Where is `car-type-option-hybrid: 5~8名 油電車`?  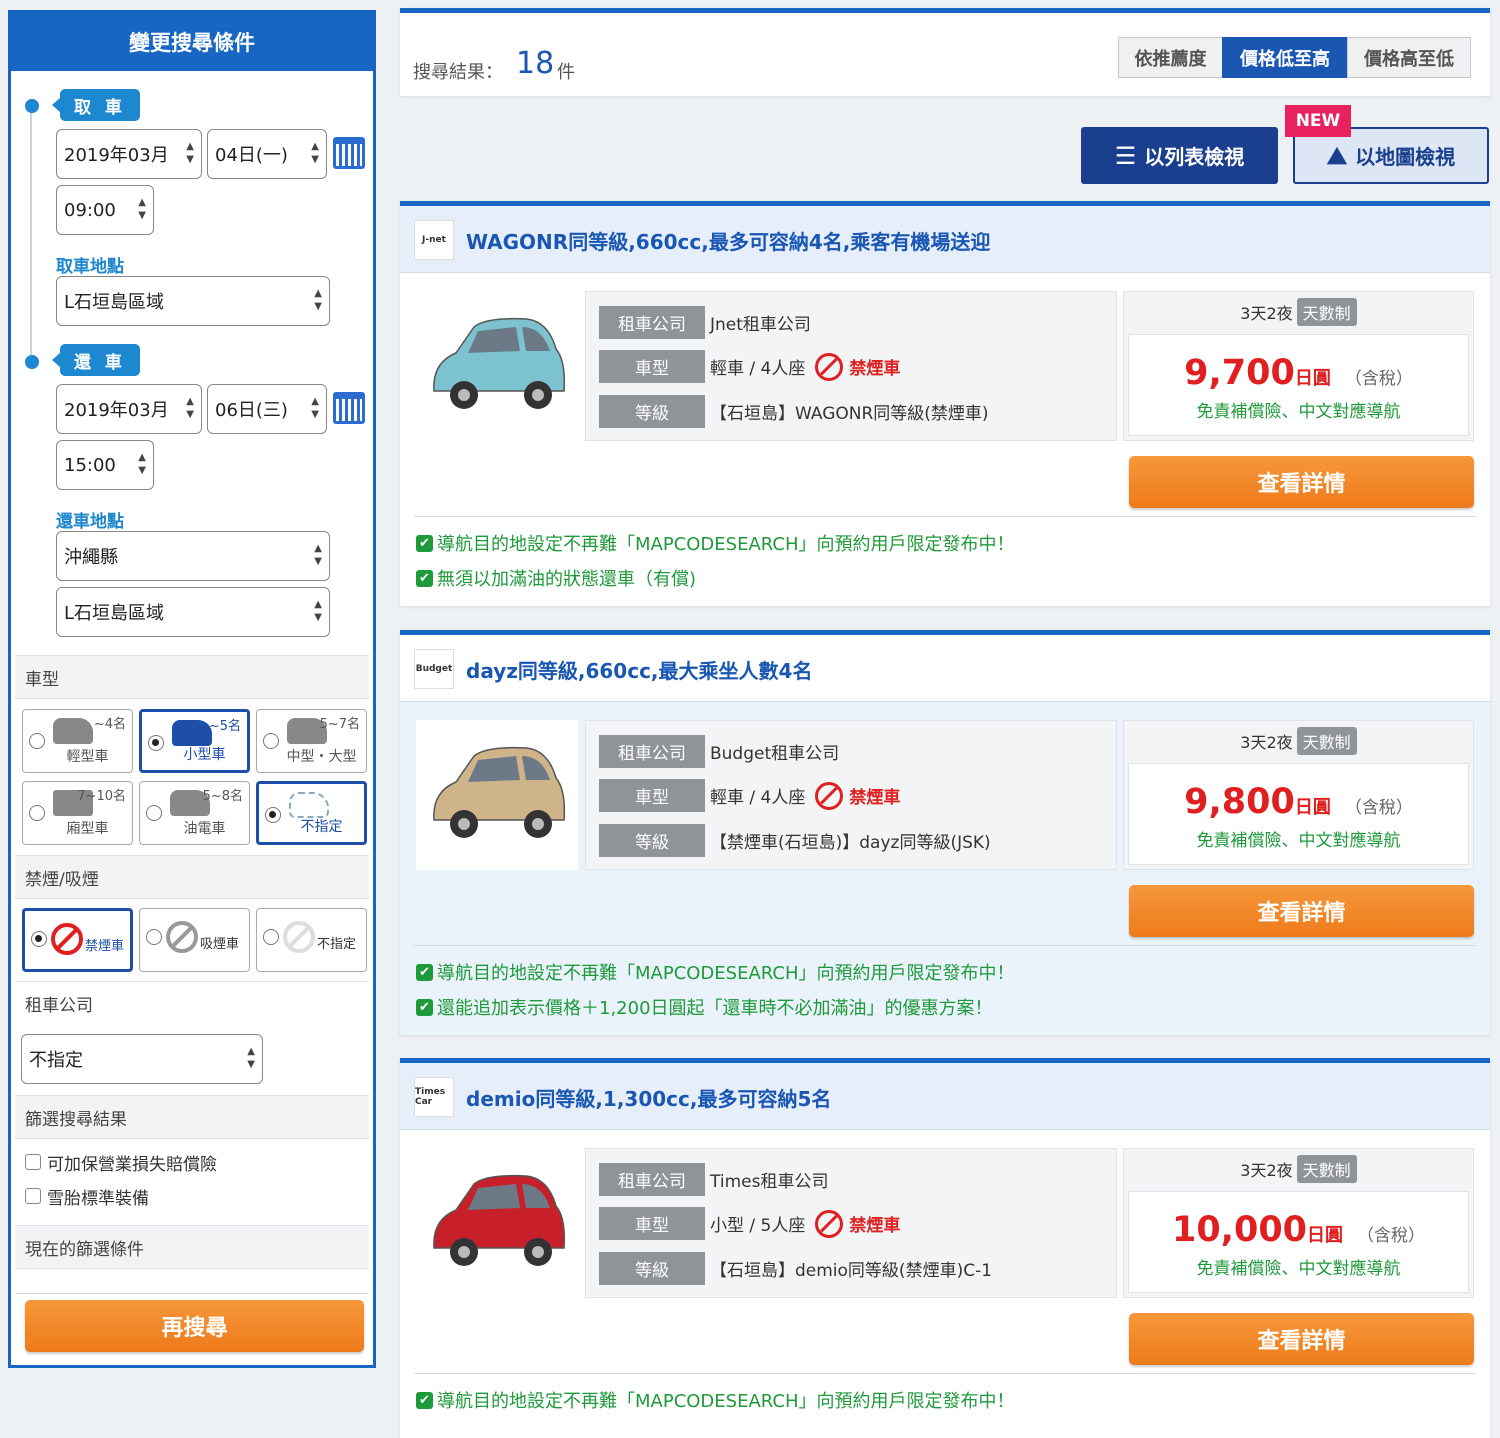
car-type-option-hybrid: 5~8名 油電車 is located at coordinates (194, 813).